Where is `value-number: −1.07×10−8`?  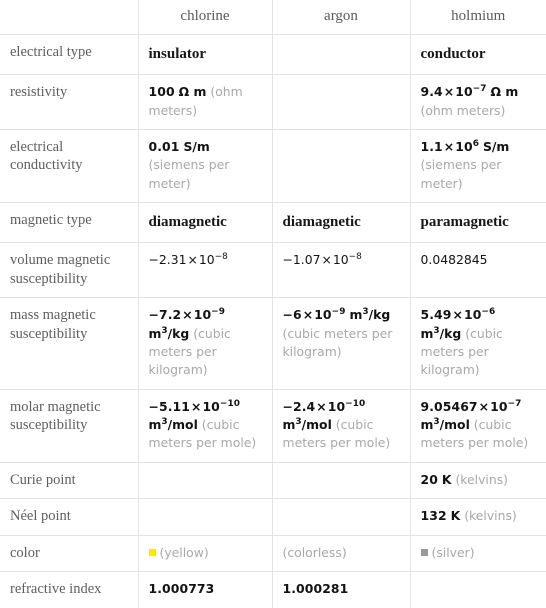
value-number: −1.07×10−8 is located at coordinates (322, 259).